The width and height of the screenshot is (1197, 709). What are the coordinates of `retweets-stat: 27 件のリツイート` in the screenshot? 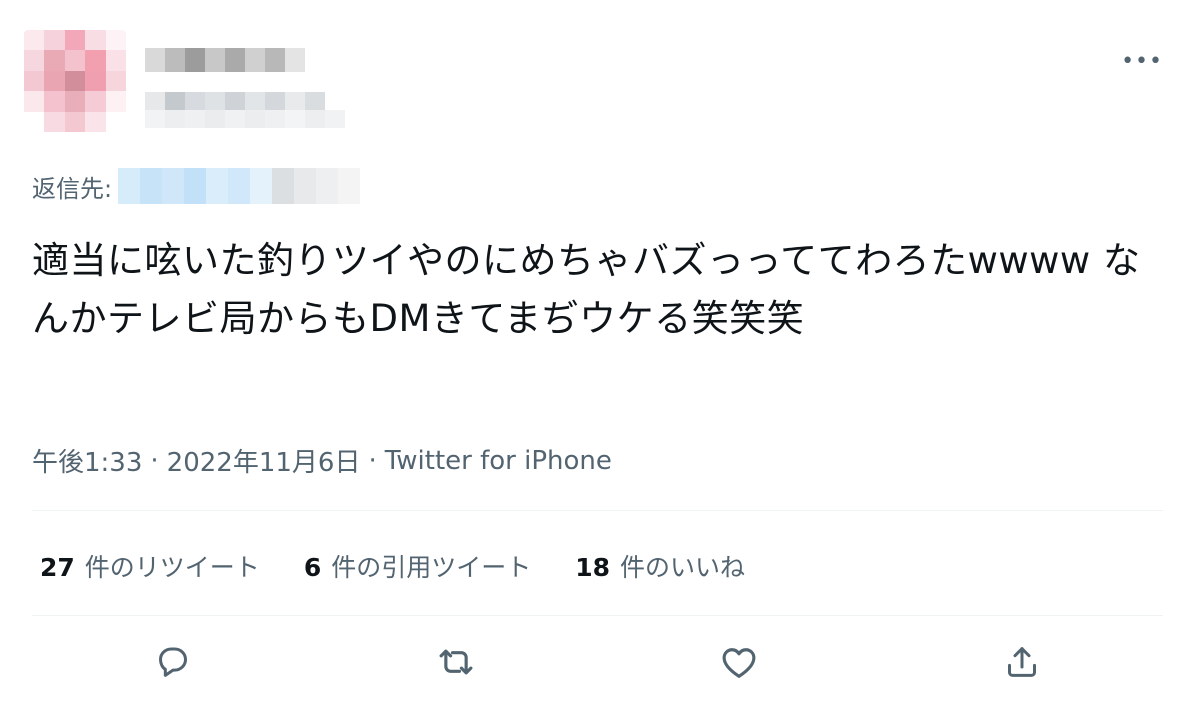 It's located at (150, 566).